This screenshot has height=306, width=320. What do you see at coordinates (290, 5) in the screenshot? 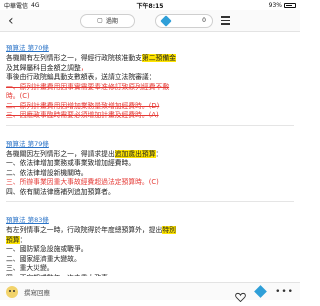
I see `battery-icon` at bounding box center [290, 5].